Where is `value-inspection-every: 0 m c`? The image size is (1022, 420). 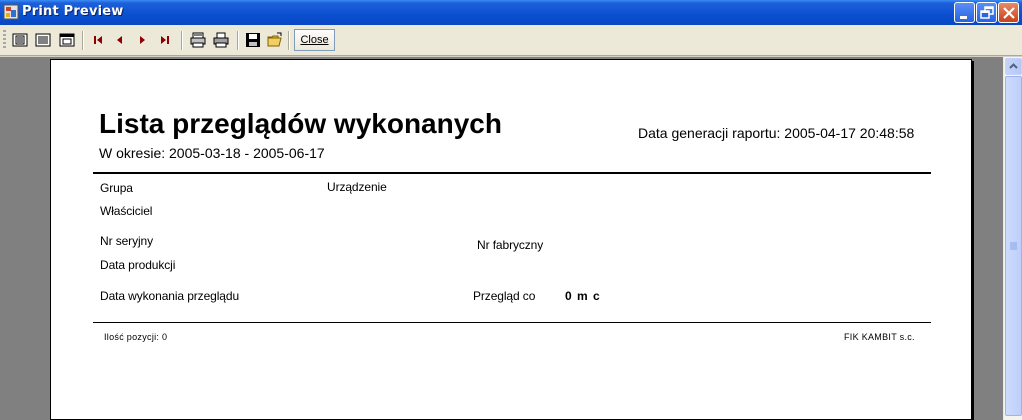 value-inspection-every: 0 m c is located at coordinates (583, 296).